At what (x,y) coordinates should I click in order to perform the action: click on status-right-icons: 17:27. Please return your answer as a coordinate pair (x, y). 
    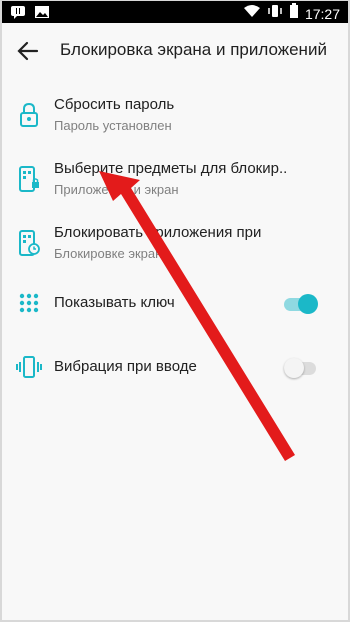
    Looking at the image, I should click on (291, 13).